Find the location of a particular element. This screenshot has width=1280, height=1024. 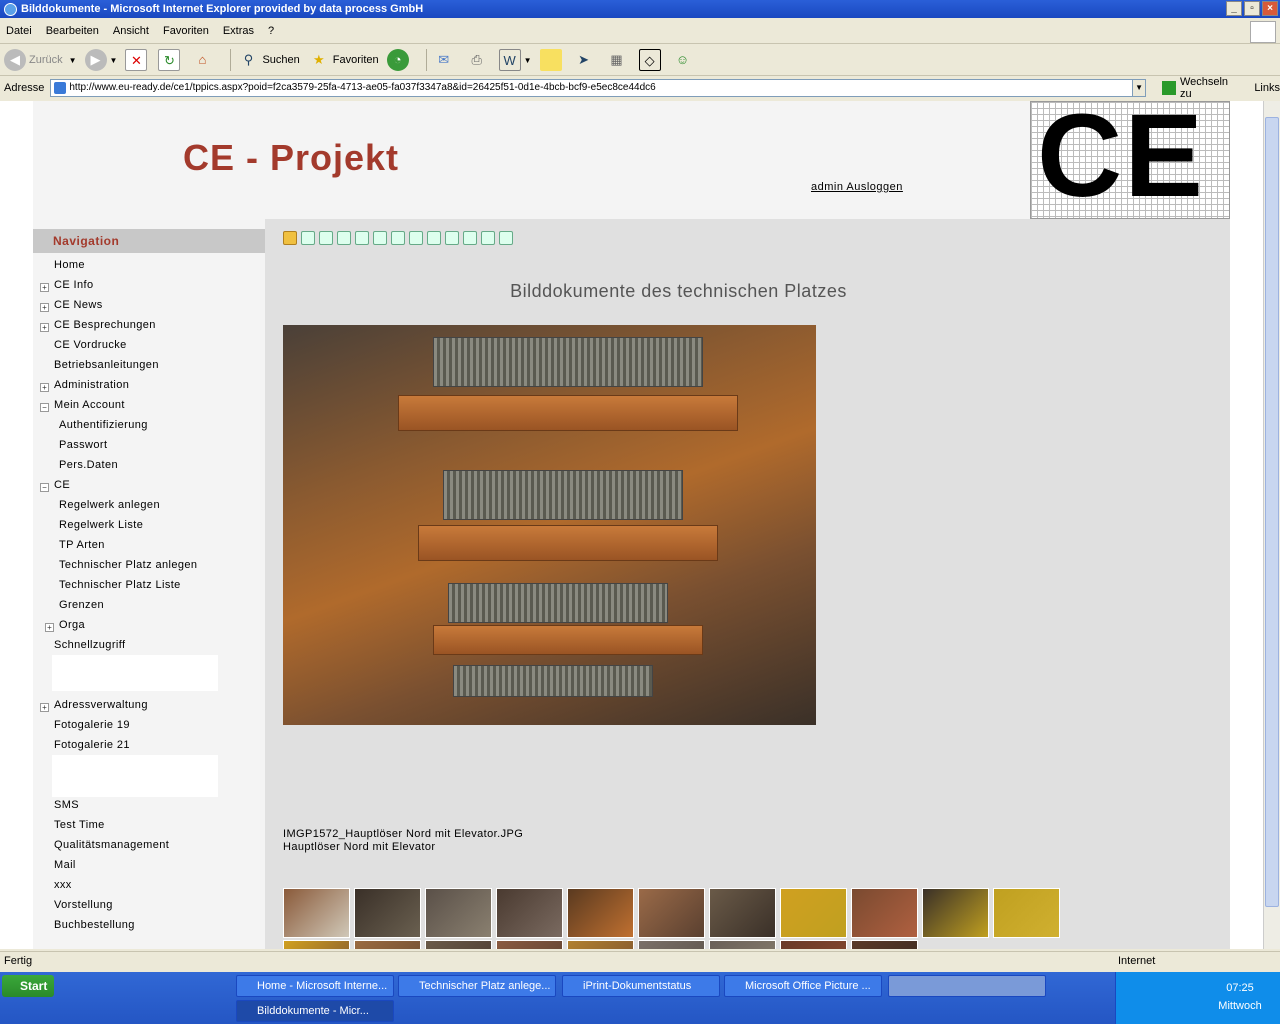

sidebar-item: Regelwerk anlegen is located at coordinates (109, 505).